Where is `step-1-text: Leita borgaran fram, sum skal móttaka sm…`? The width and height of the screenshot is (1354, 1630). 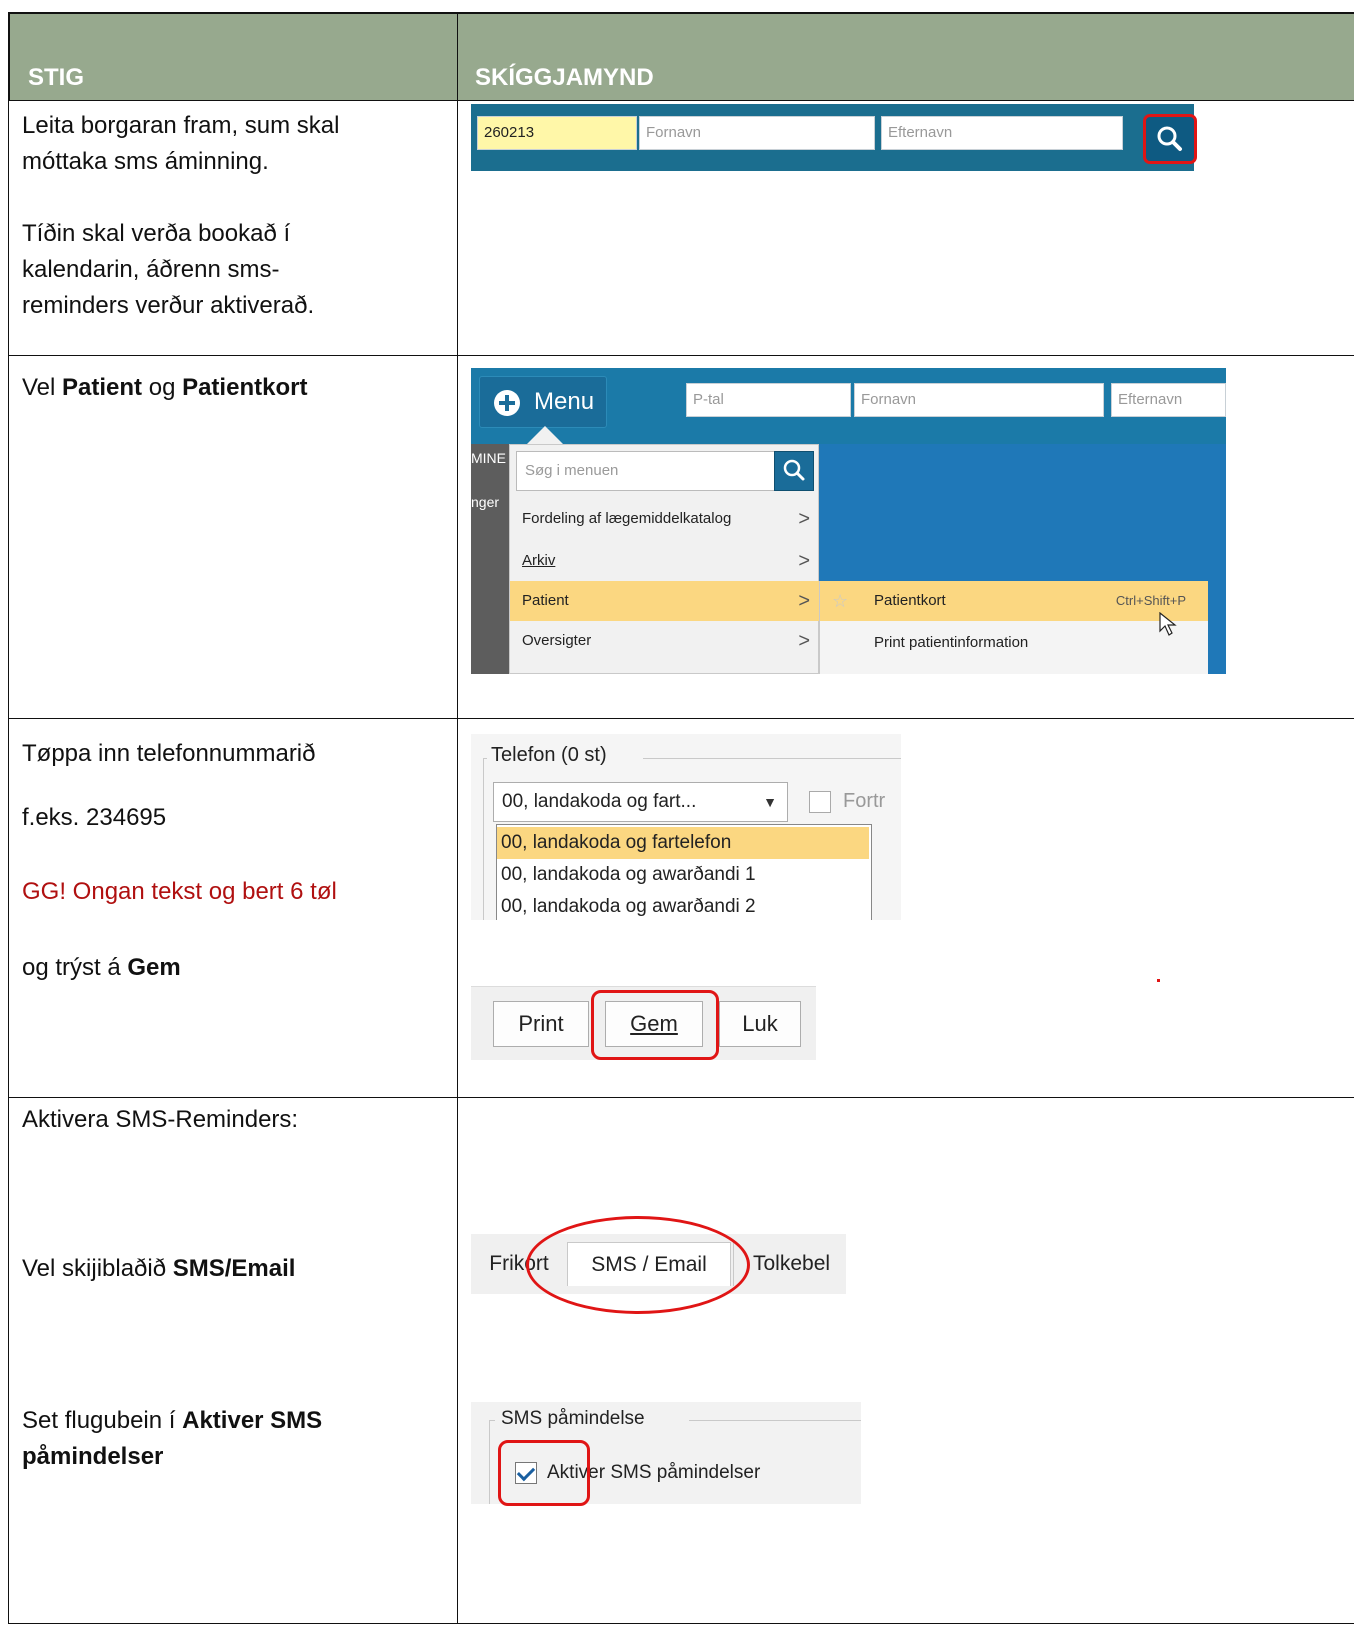 step-1-text: Leita borgaran fram, sum skal móttaka sm… is located at coordinates (180, 216).